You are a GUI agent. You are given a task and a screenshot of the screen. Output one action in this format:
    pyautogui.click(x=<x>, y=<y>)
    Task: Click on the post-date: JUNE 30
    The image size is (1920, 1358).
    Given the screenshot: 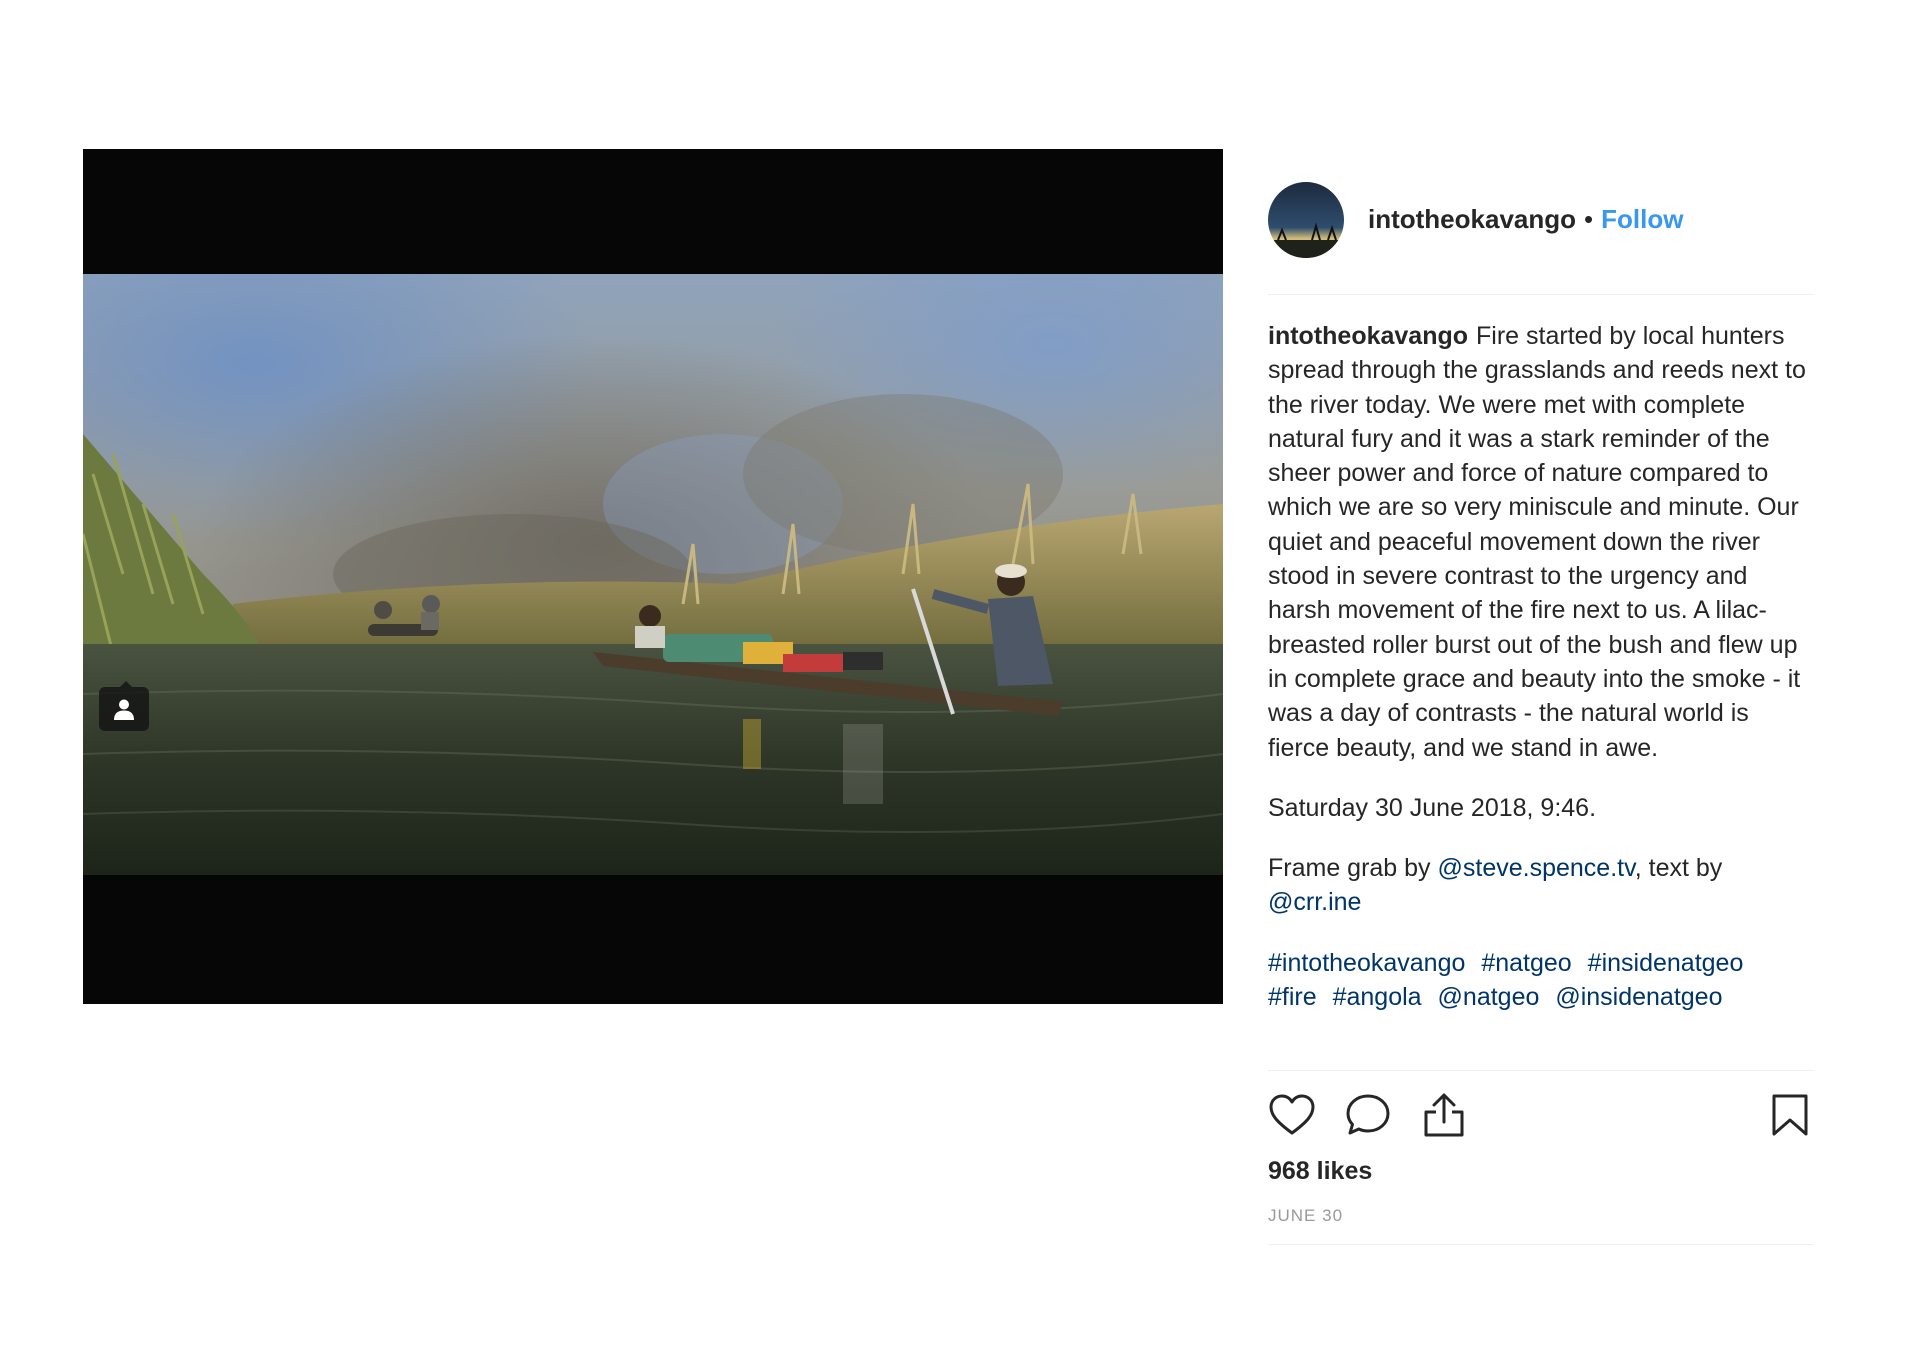 What is the action you would take?
    pyautogui.click(x=1541, y=1225)
    